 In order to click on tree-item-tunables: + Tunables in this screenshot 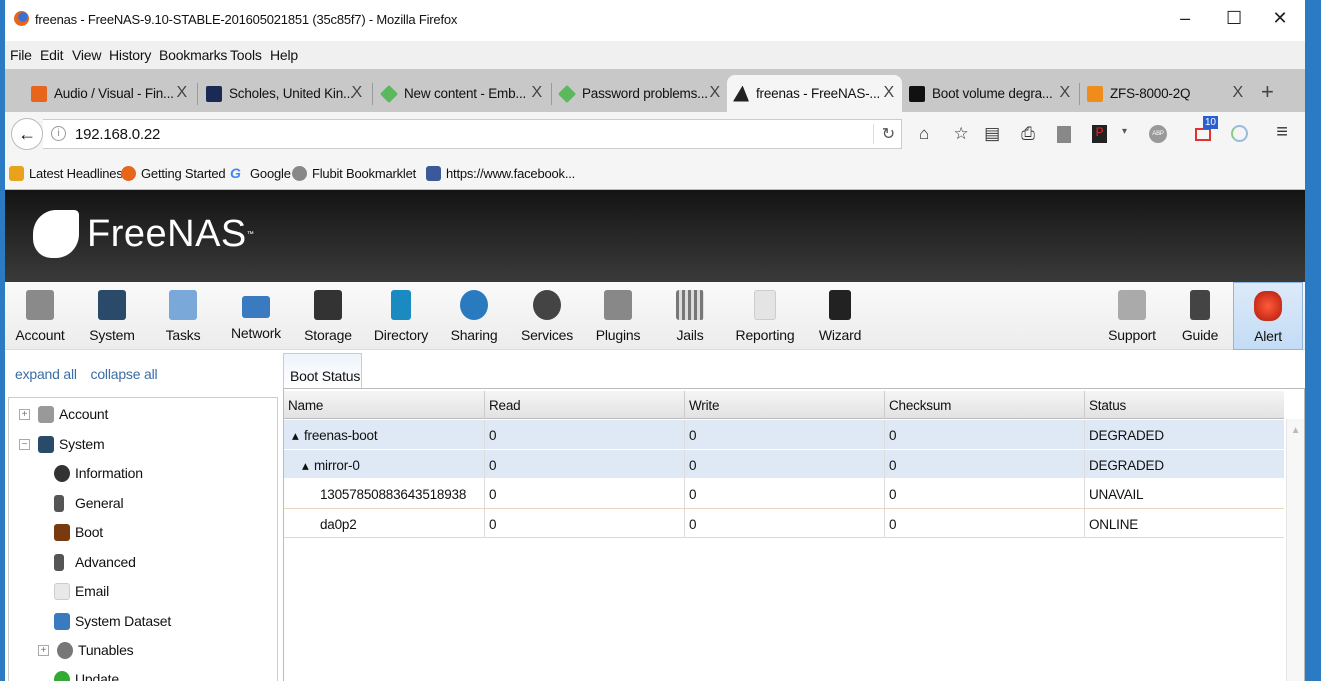, I will do `click(86, 650)`.